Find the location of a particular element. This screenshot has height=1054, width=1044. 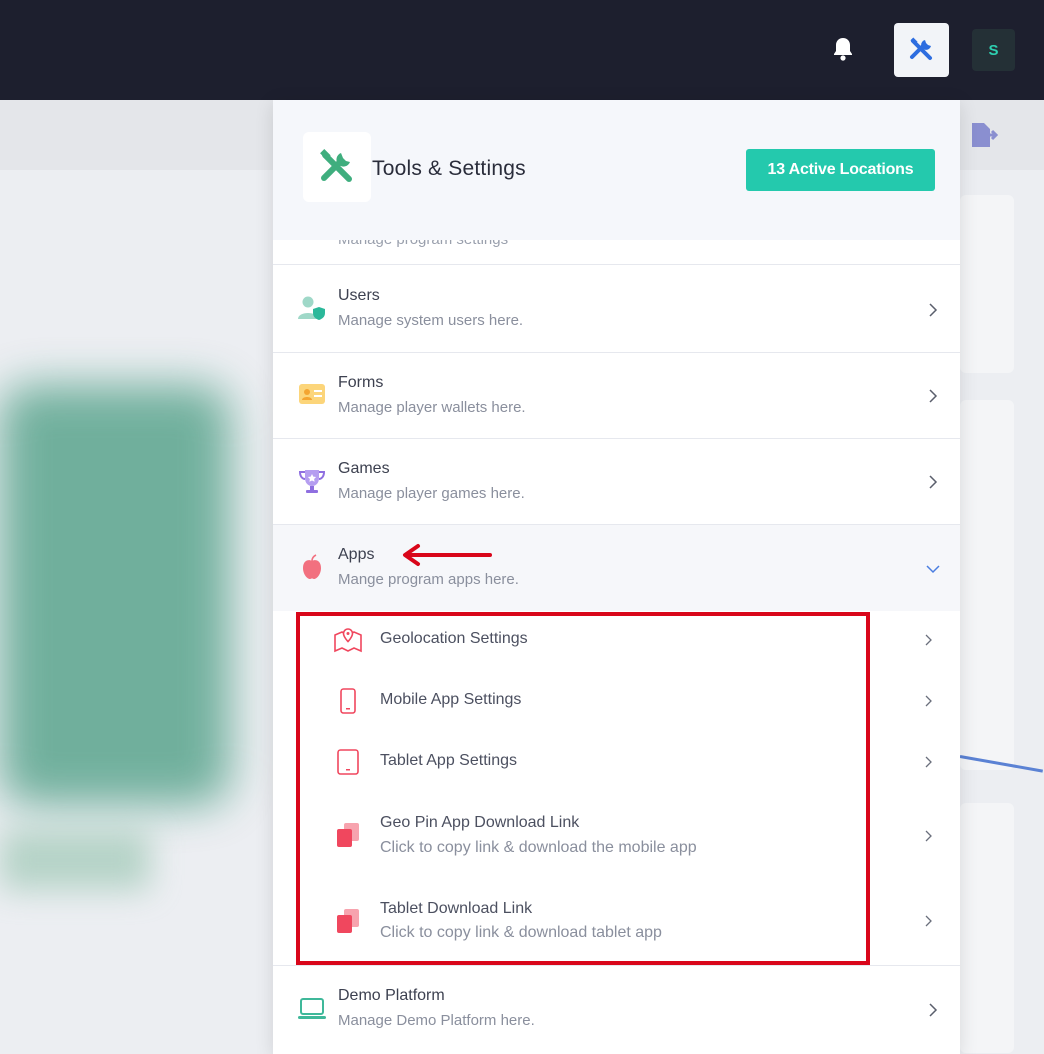

menu-item-subtitle: Manage program settings is located at coordinates (423, 244).